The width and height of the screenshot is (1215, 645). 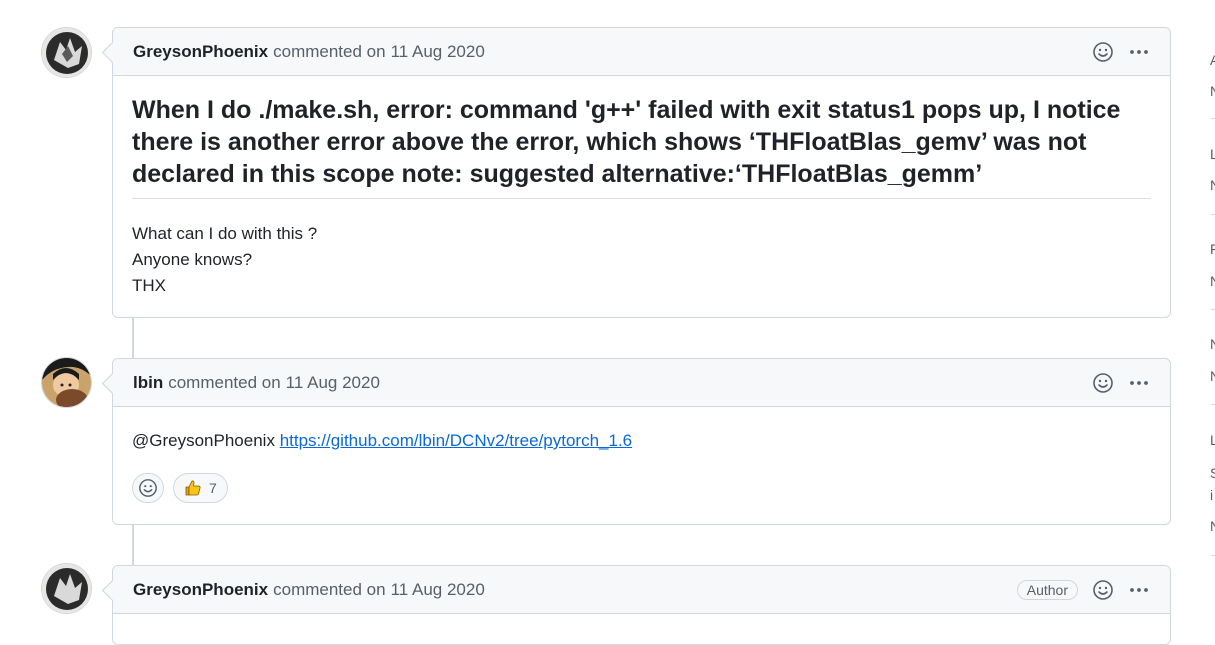 What do you see at coordinates (1212, 60) in the screenshot?
I see `sidebar-fragment: A` at bounding box center [1212, 60].